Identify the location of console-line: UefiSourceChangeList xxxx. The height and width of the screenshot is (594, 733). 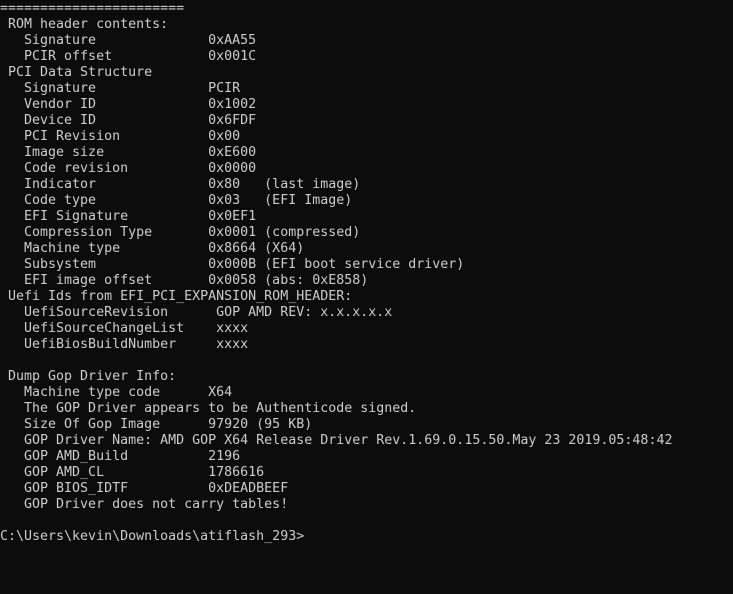
(124, 328).